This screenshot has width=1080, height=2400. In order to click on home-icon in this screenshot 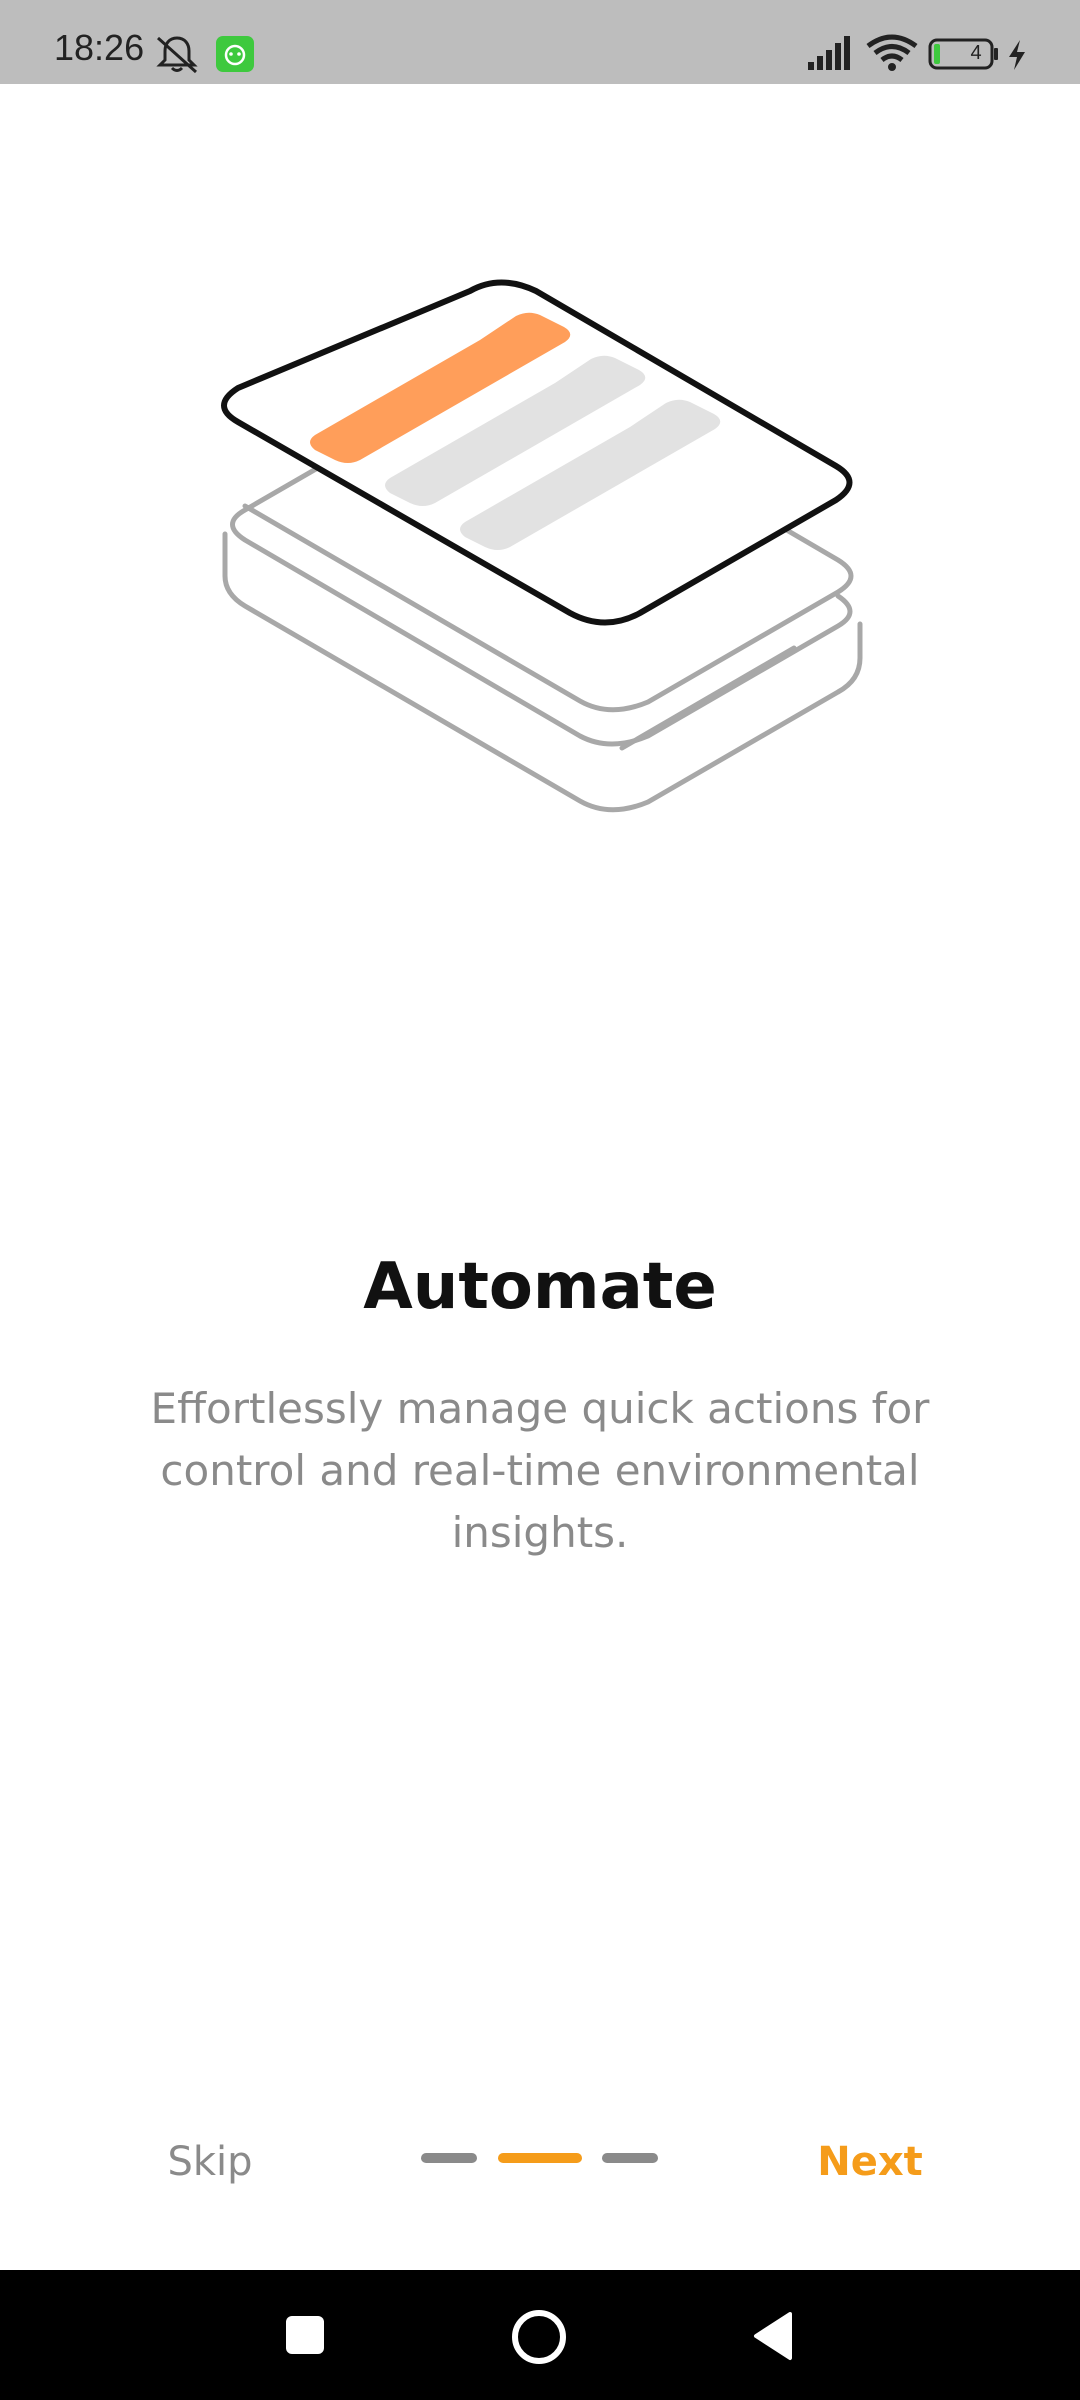, I will do `click(539, 2339)`.